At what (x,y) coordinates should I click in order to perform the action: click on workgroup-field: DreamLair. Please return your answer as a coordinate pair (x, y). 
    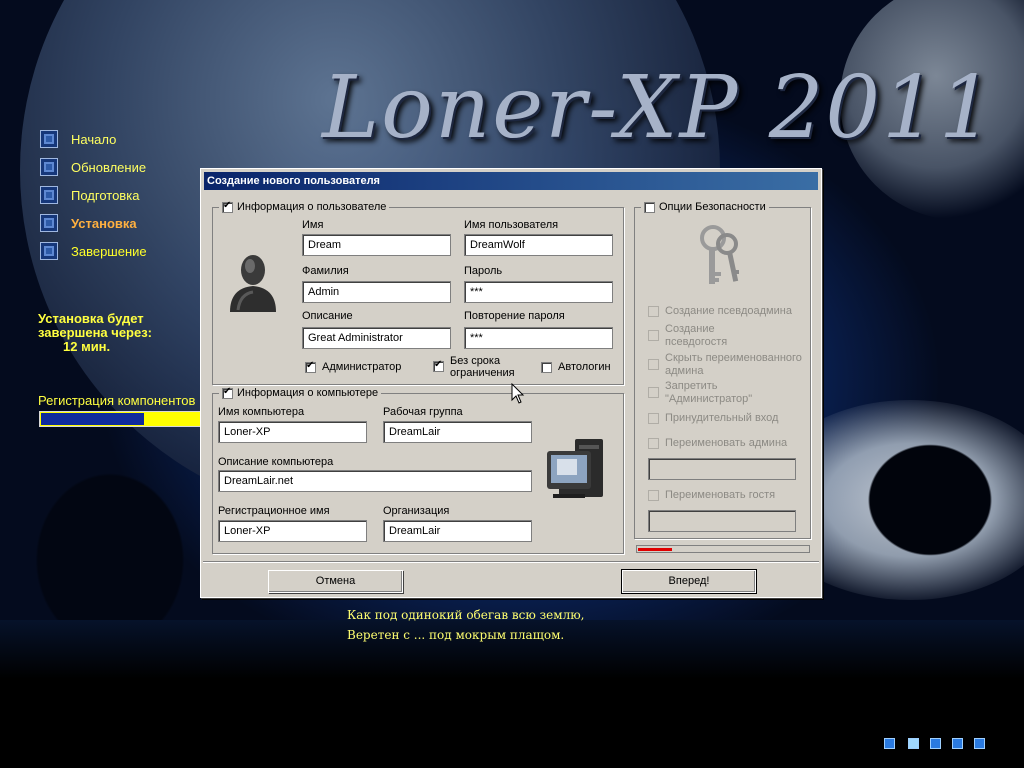
    Looking at the image, I should click on (457, 432).